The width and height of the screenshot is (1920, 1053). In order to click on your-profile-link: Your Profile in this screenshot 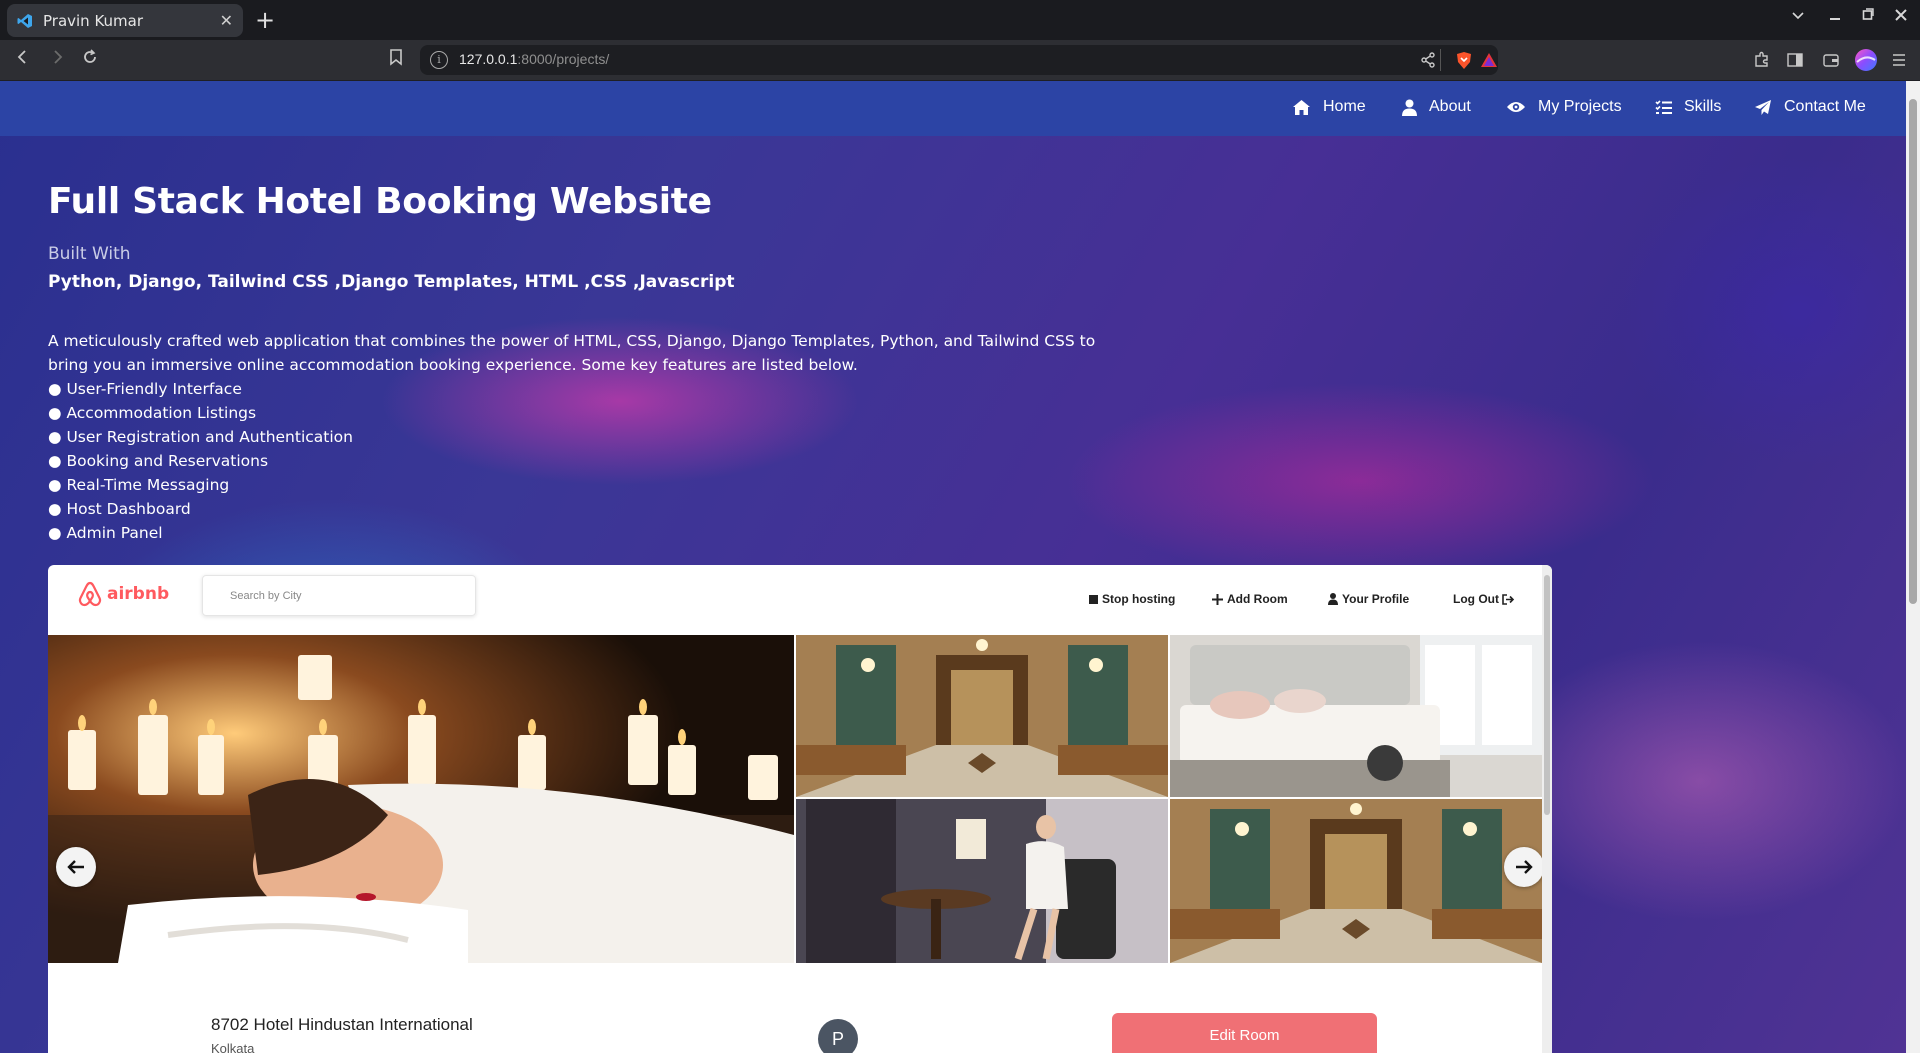, I will do `click(1368, 599)`.